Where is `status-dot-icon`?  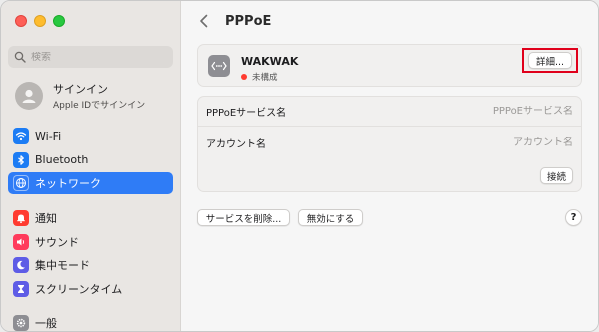
status-dot-icon is located at coordinates (244, 77).